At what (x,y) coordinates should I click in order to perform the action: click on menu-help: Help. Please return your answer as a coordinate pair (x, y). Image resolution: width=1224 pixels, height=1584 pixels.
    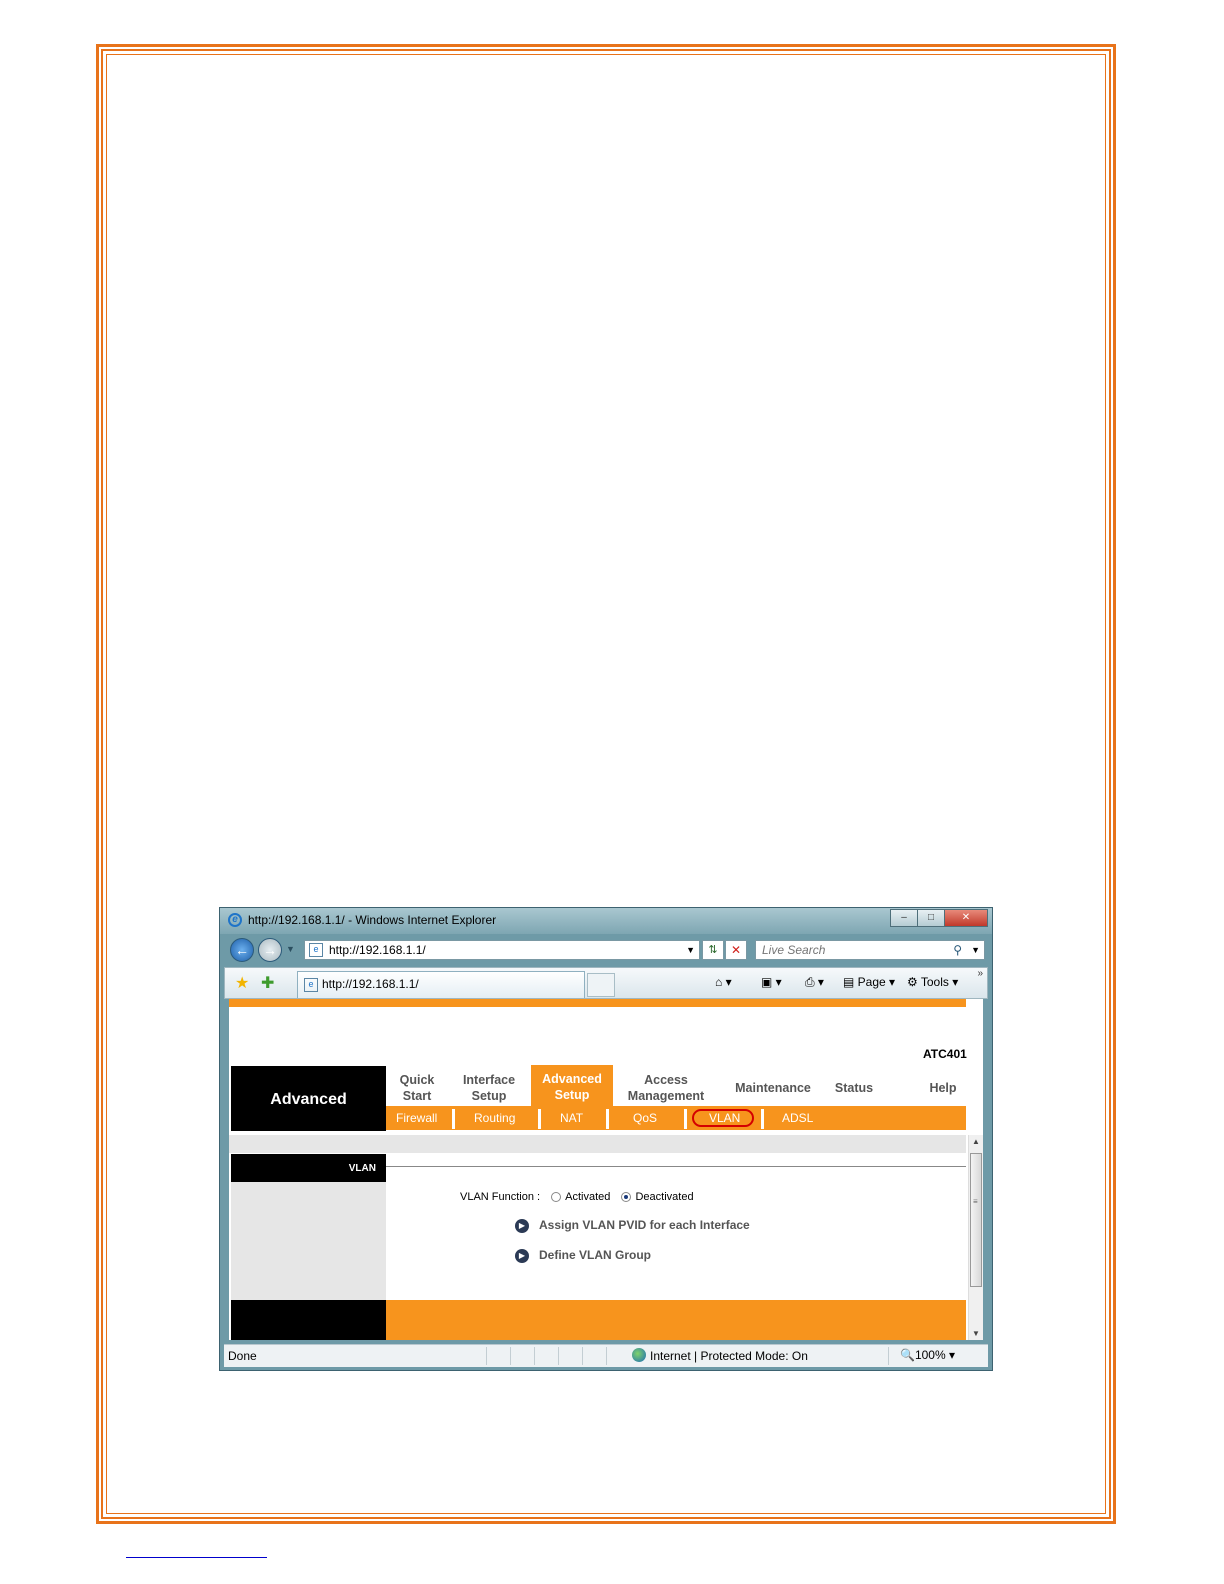
    Looking at the image, I should click on (943, 1088).